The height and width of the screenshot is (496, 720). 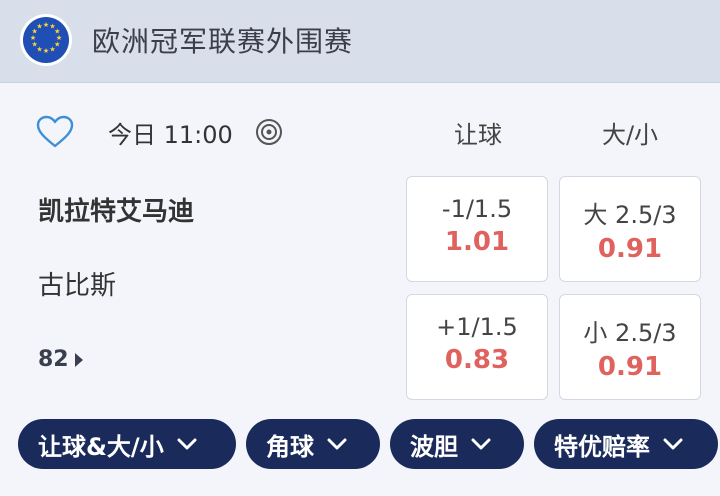 What do you see at coordinates (101, 446) in the screenshot?
I see `tab-label: 让球&大/小` at bounding box center [101, 446].